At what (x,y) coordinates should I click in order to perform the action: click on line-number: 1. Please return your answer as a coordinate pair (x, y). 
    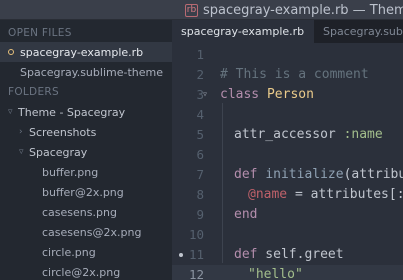
    Looking at the image, I should click on (200, 54).